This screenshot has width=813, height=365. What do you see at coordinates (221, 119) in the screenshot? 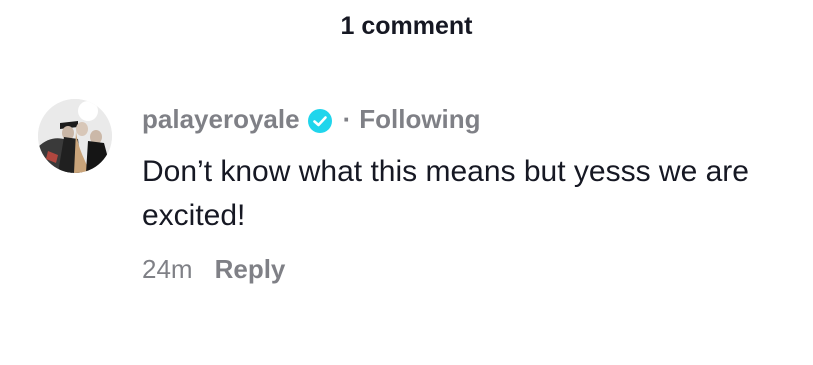
I see `username-link: palayeroyale` at bounding box center [221, 119].